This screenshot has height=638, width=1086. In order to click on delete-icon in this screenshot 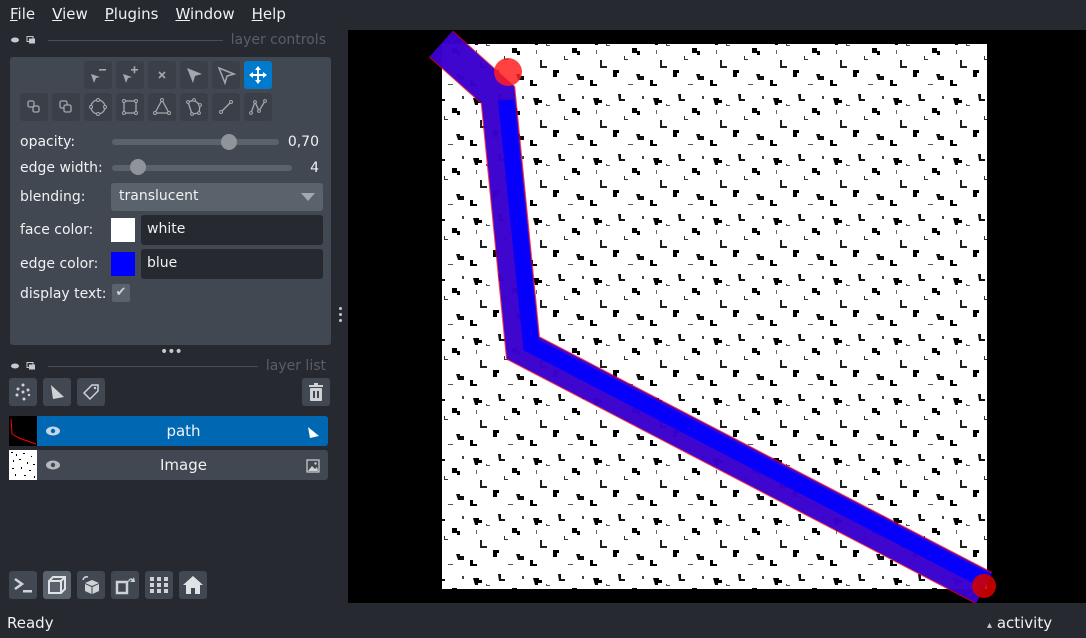, I will do `click(162, 75)`.